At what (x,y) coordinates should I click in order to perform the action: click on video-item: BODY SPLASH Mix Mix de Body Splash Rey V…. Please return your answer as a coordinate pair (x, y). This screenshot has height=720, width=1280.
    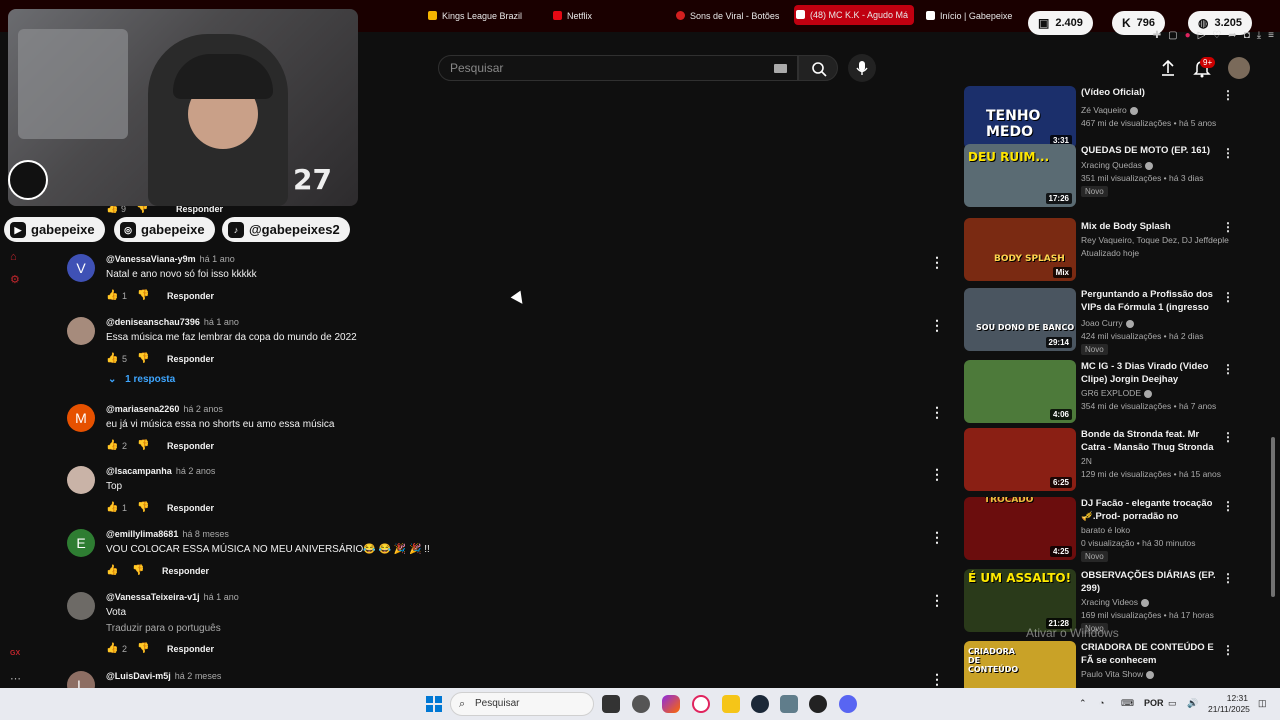
    Looking at the image, I should click on (1099, 250).